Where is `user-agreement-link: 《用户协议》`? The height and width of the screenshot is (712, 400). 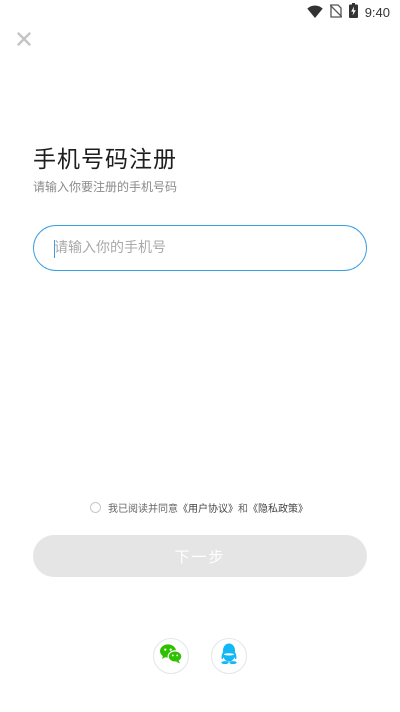
user-agreement-link: 《用户协议》 is located at coordinates (208, 507).